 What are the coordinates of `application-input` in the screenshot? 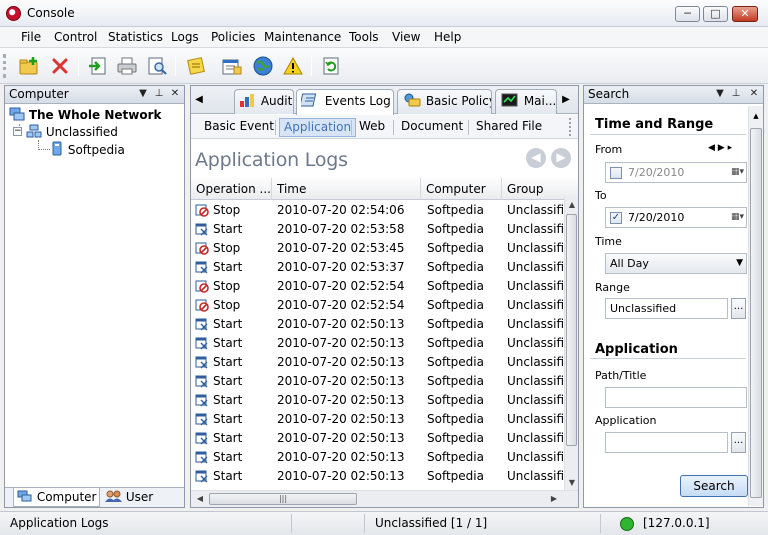 It's located at (666, 442).